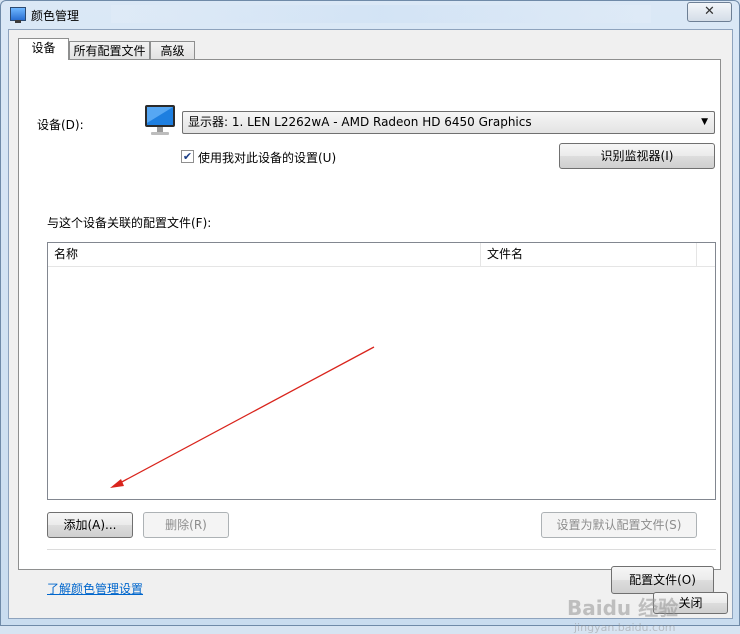 The width and height of the screenshot is (740, 634). Describe the element at coordinates (662, 580) in the screenshot. I see `profiles-button: 配置文件(O)` at that location.